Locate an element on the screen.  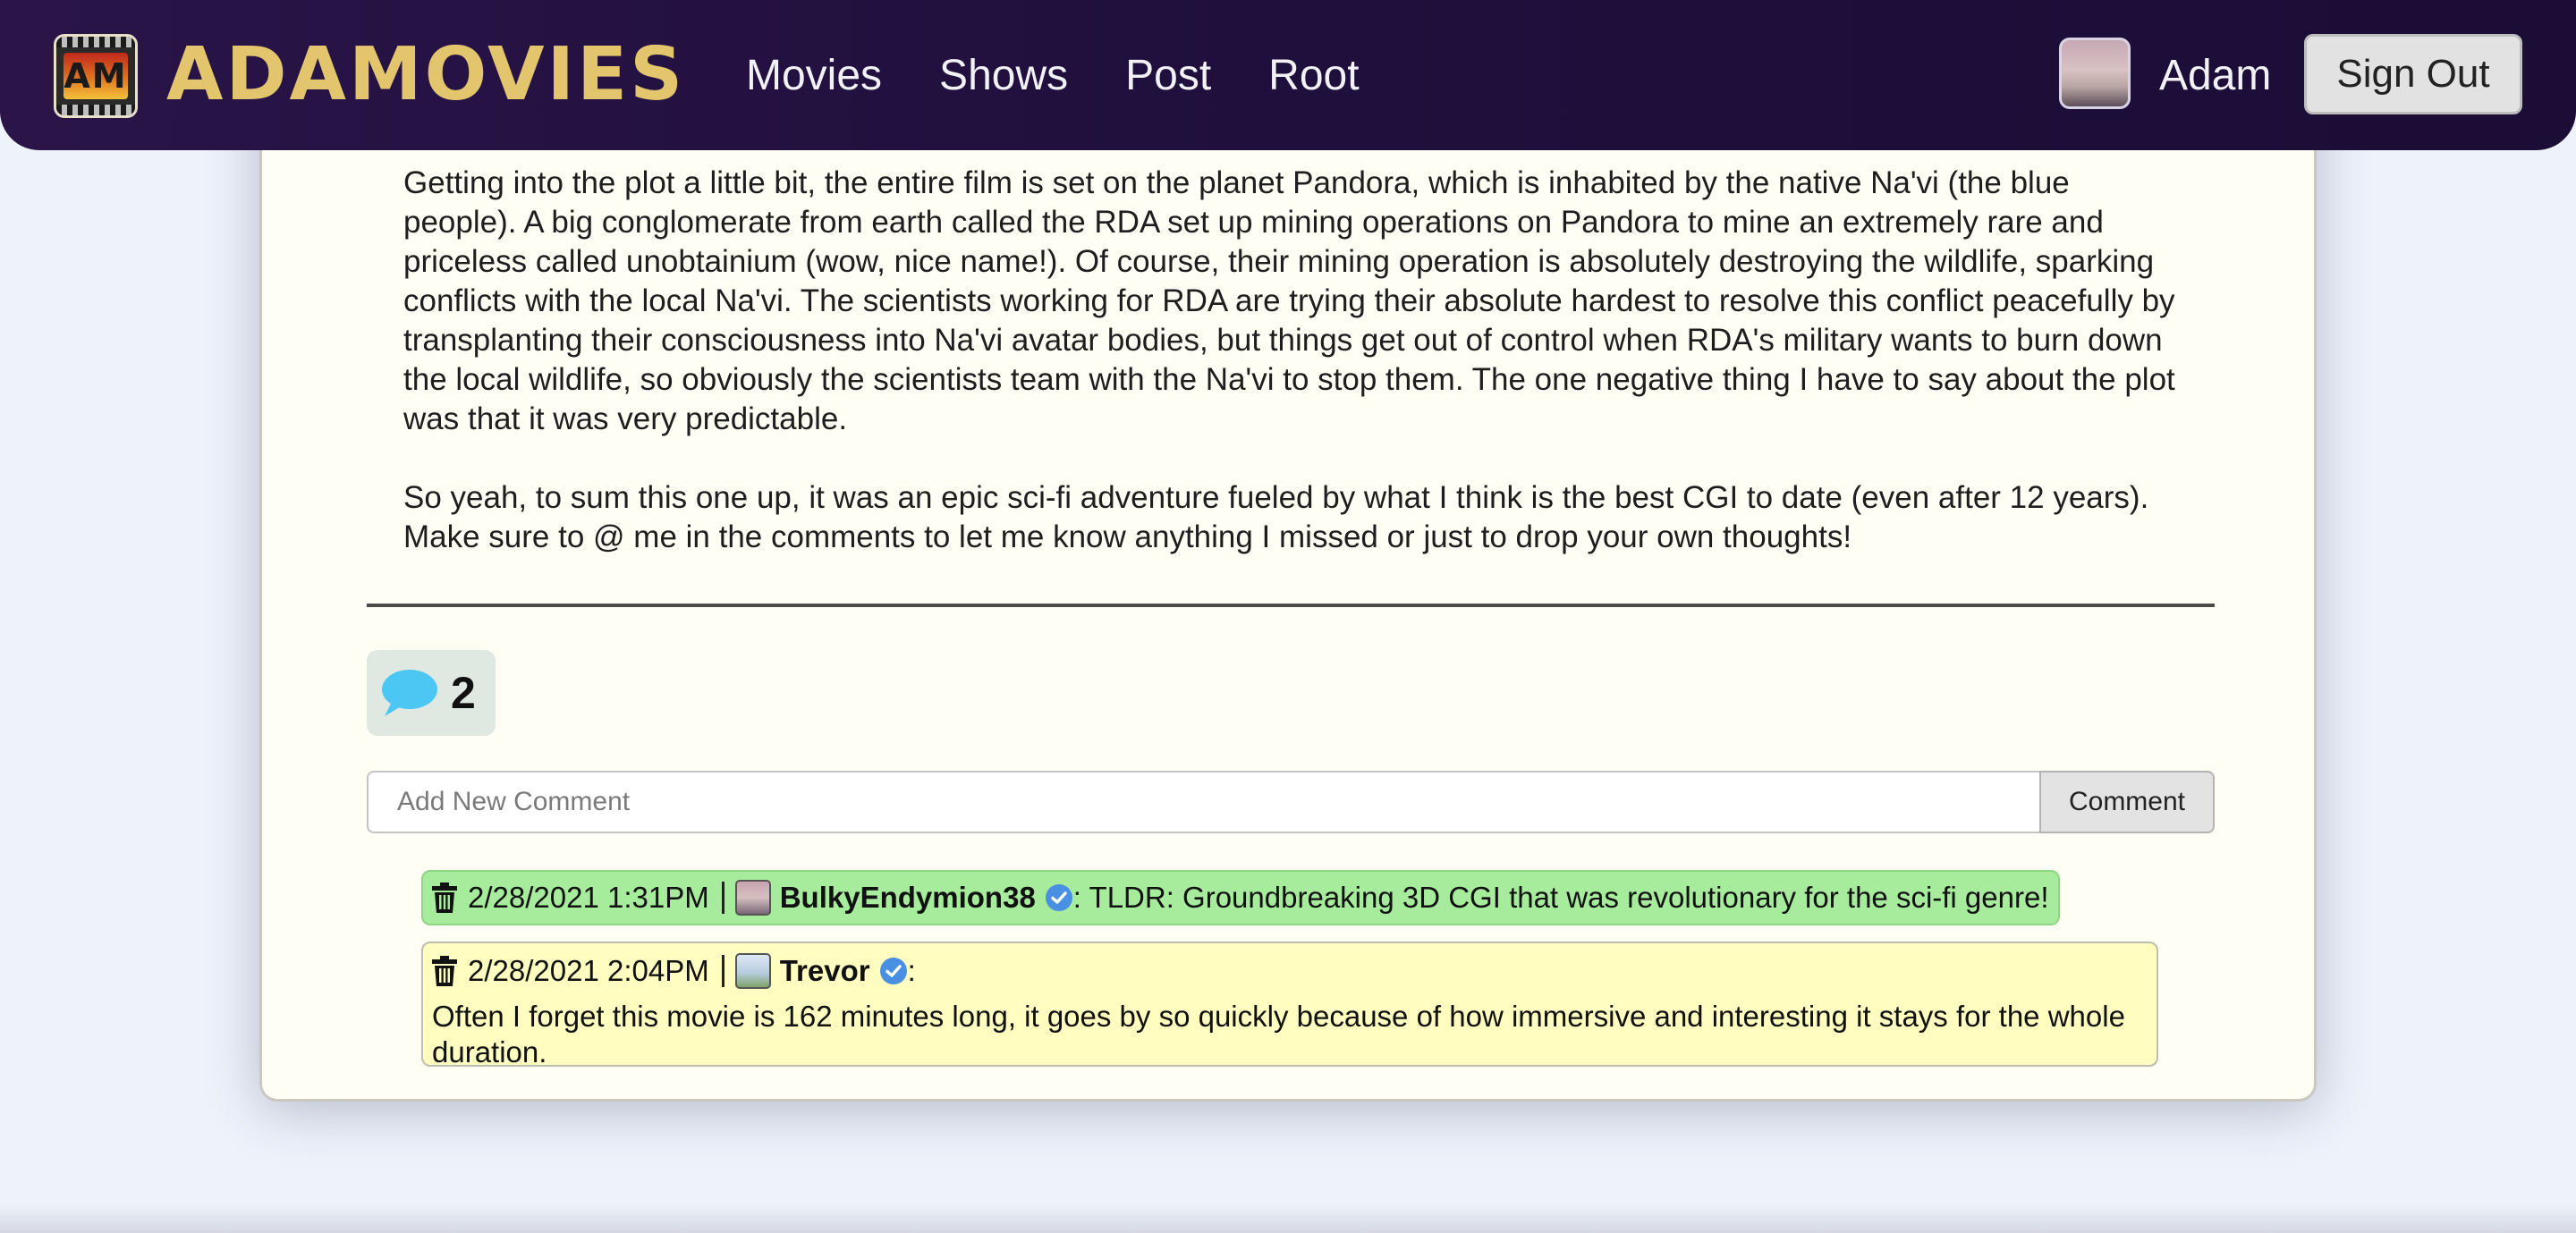
comment-header: 2/28/2021 2:04PM Trevor : is located at coordinates (1287, 971).